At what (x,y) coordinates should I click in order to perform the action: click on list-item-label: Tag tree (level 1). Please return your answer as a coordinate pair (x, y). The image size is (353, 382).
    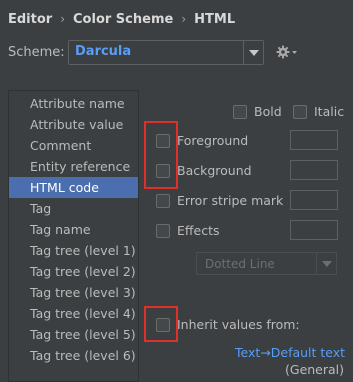
    Looking at the image, I should click on (83, 250).